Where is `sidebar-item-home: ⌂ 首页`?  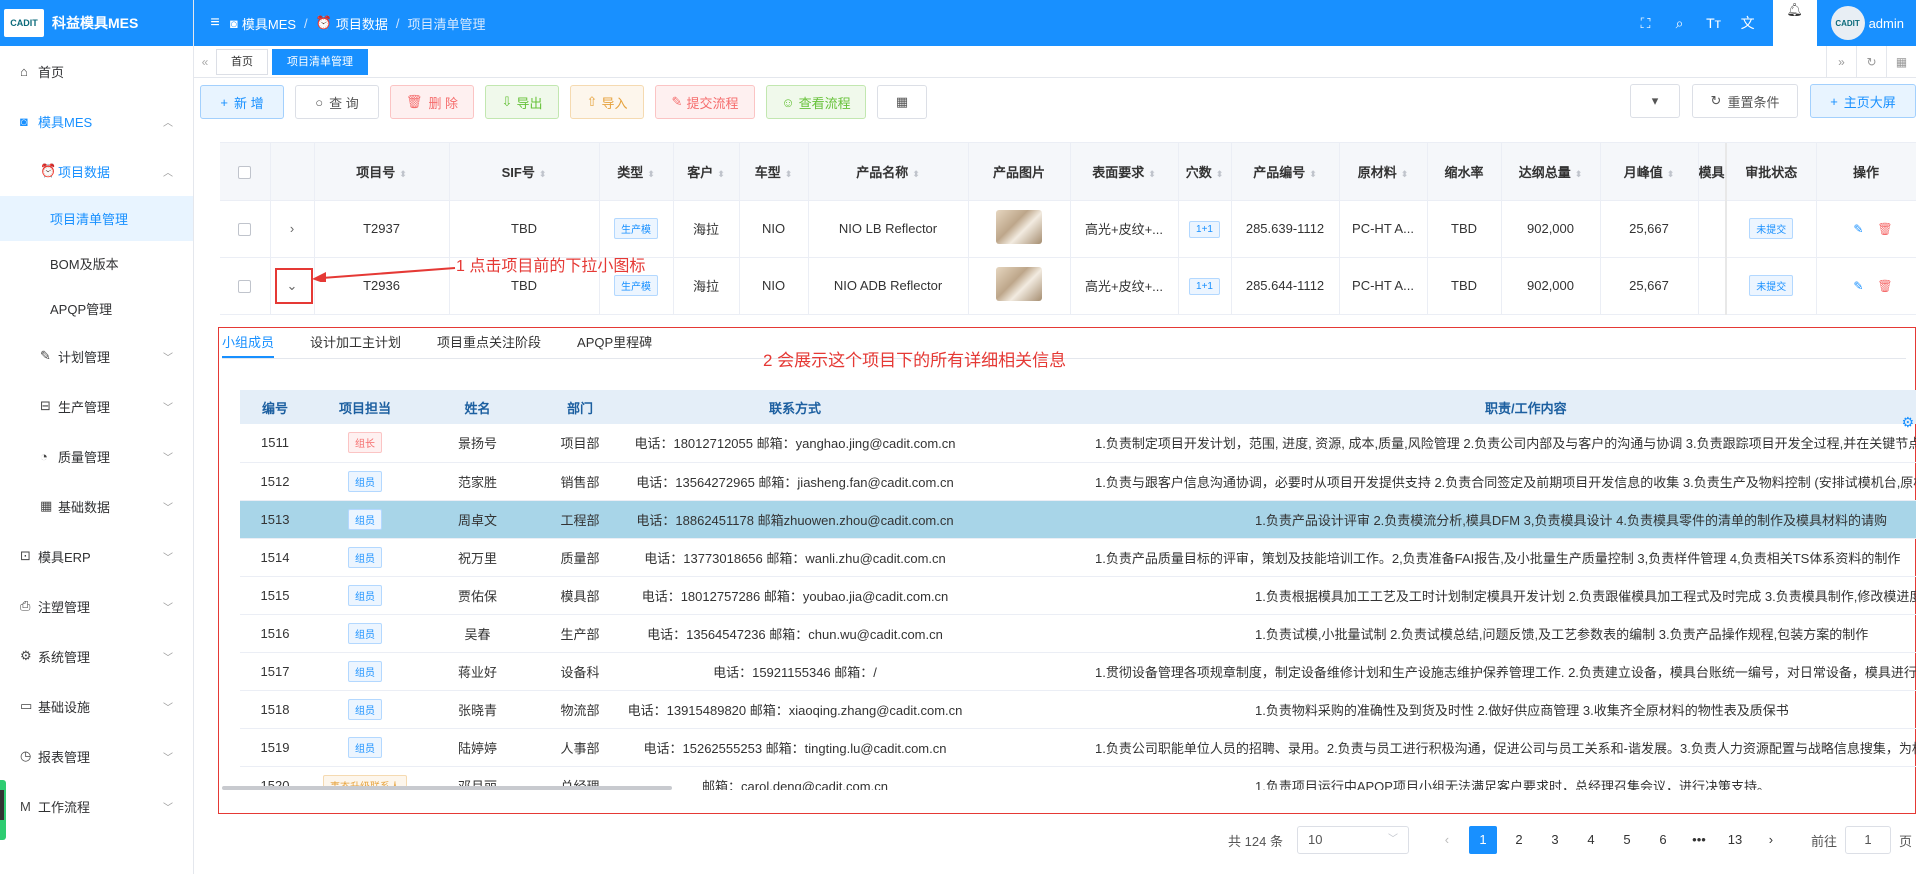 sidebar-item-home: ⌂ 首页 is located at coordinates (96, 71).